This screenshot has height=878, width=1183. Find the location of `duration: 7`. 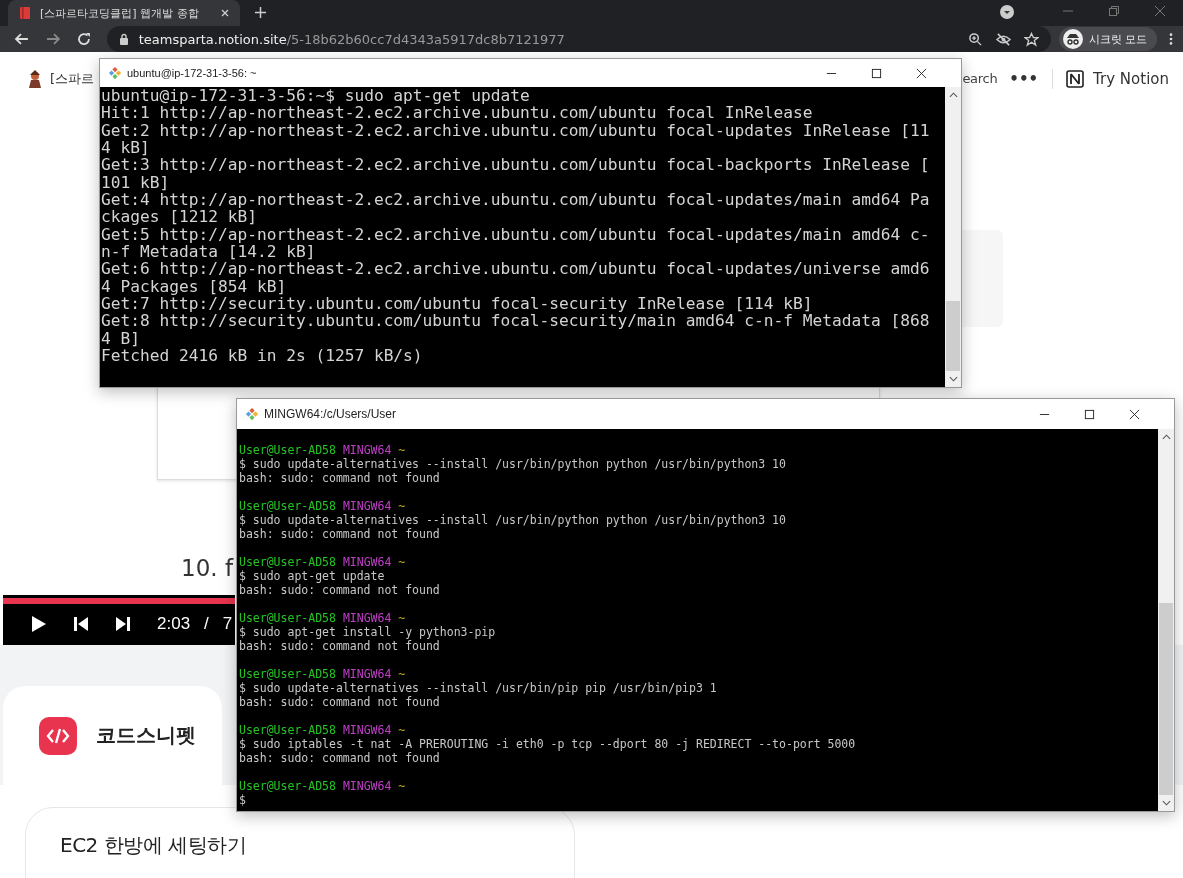

duration: 7 is located at coordinates (227, 624).